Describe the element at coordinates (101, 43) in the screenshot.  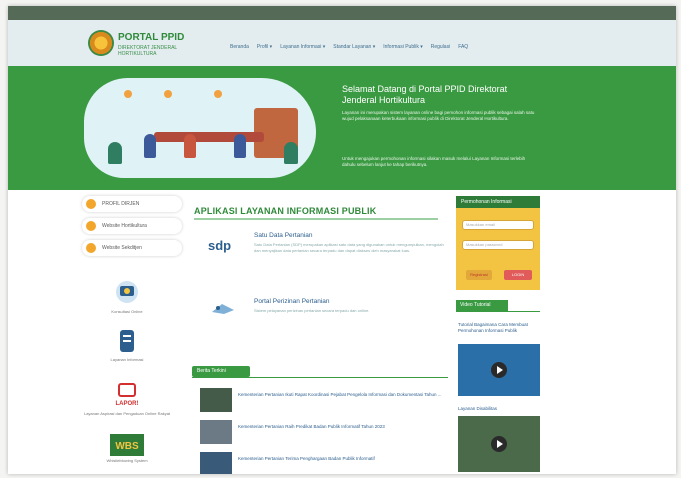
I see `ppid-logo-icon` at that location.